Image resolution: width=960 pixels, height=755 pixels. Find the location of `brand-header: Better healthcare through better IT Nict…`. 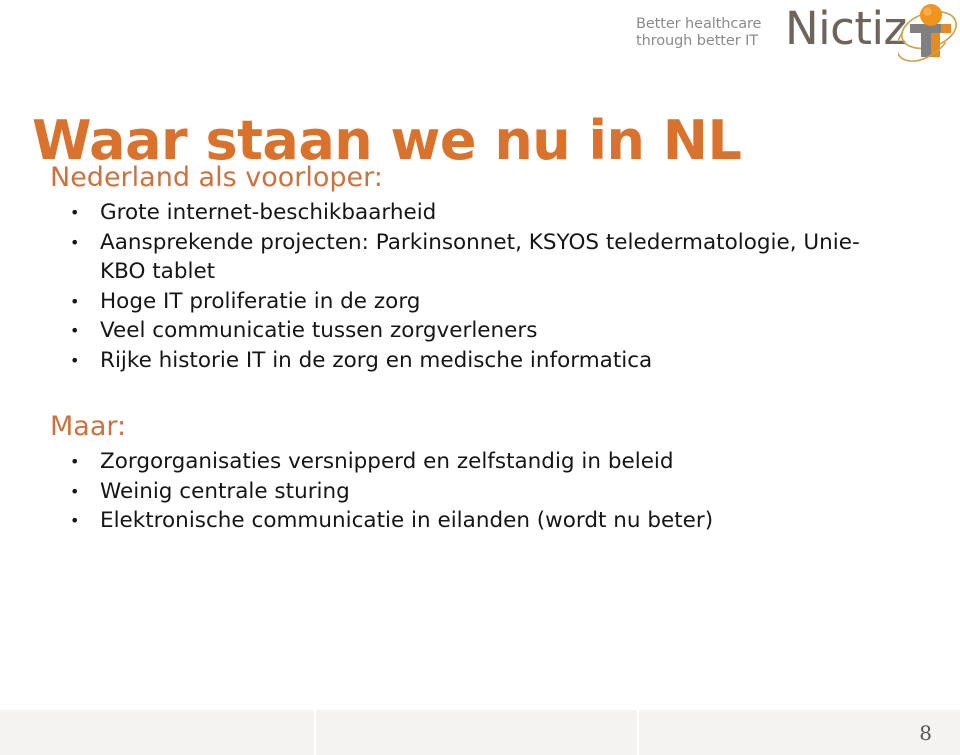

brand-header: Better healthcare through better IT Nict… is located at coordinates (780, 36).